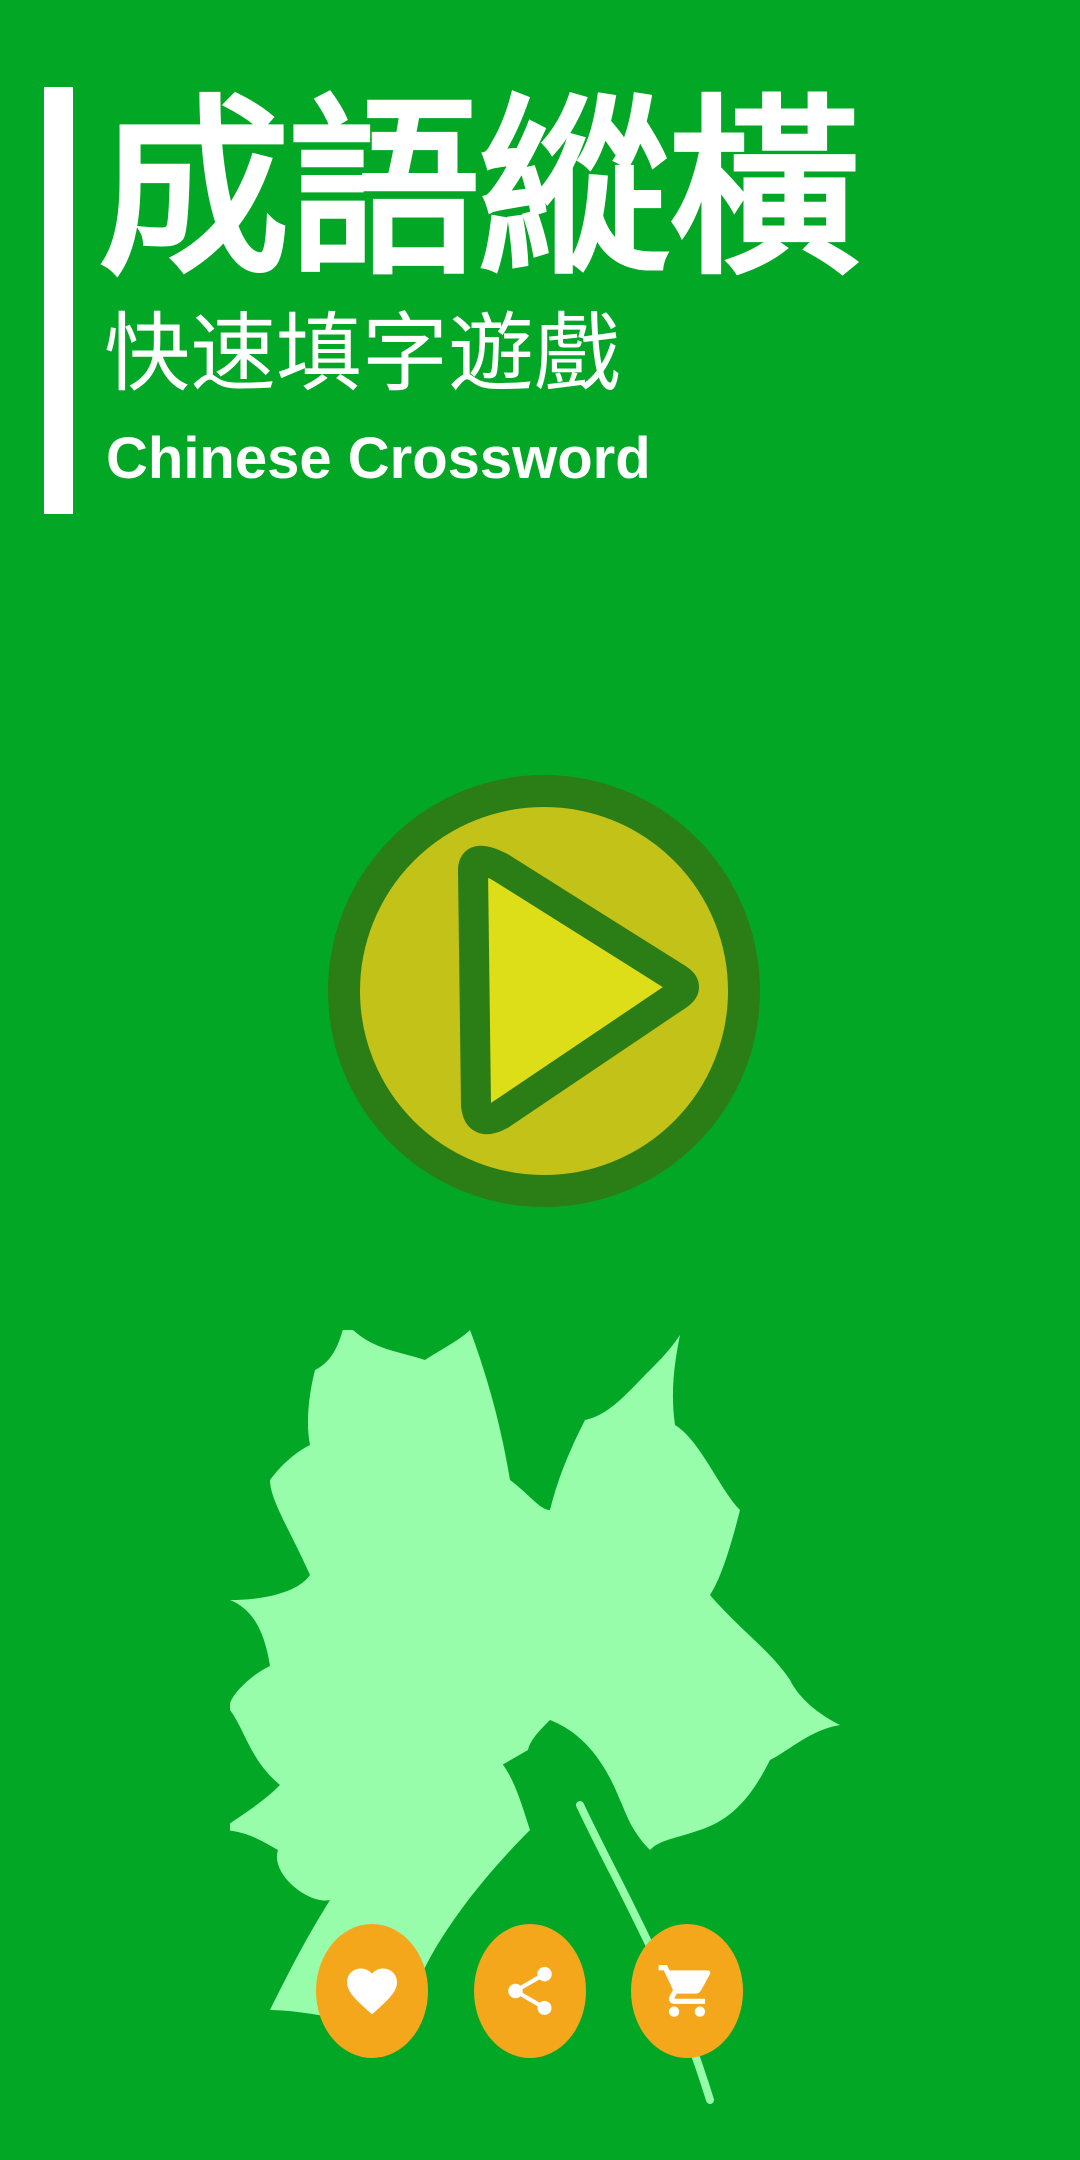  I want to click on share-button, so click(530, 1991).